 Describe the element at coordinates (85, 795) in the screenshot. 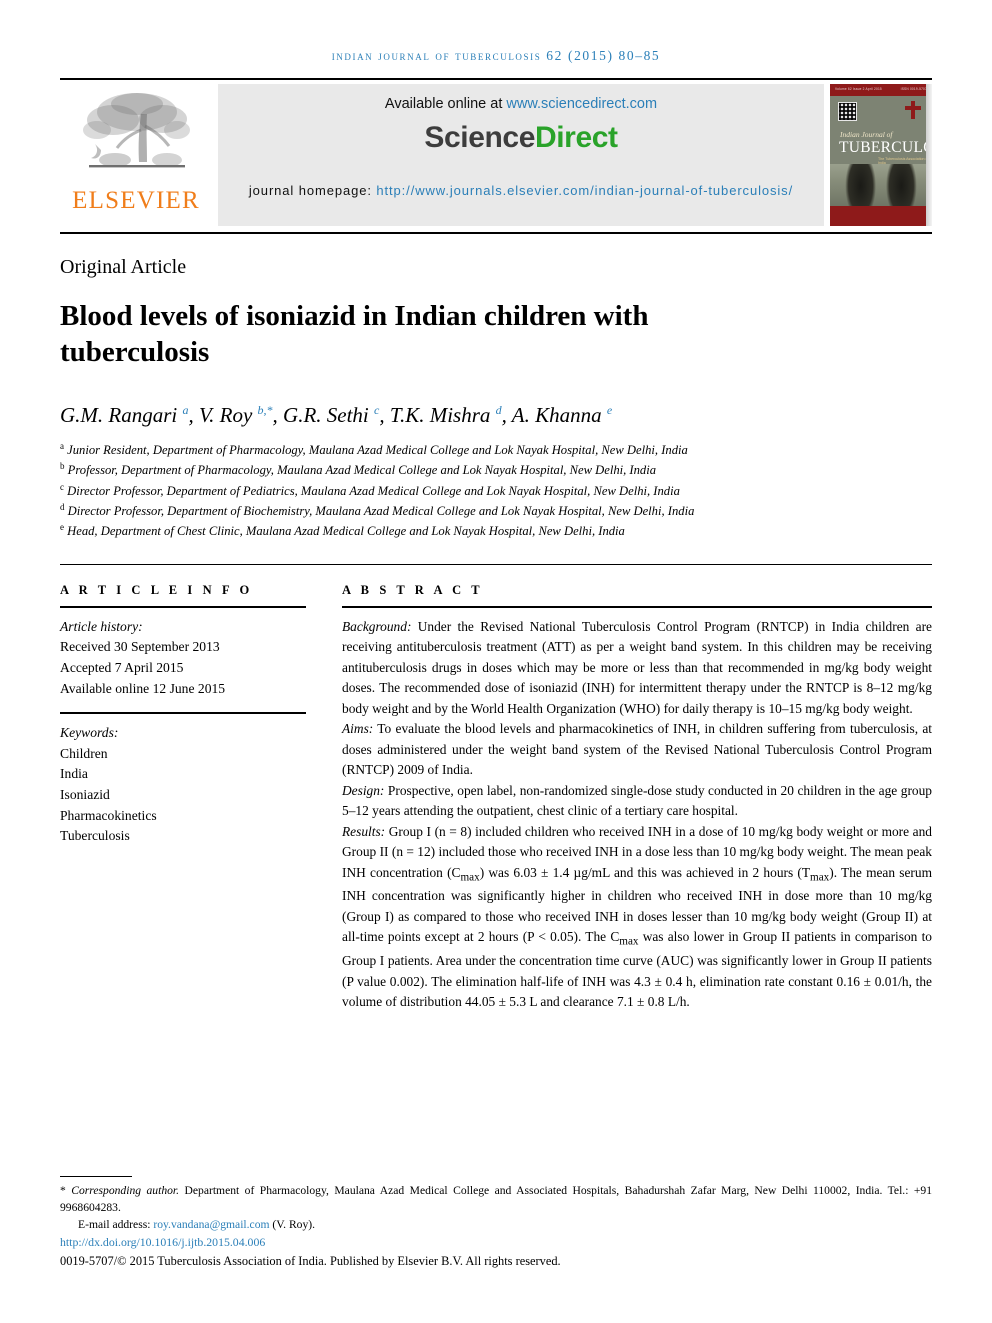

I see `keyword-item: Isoniazid` at that location.